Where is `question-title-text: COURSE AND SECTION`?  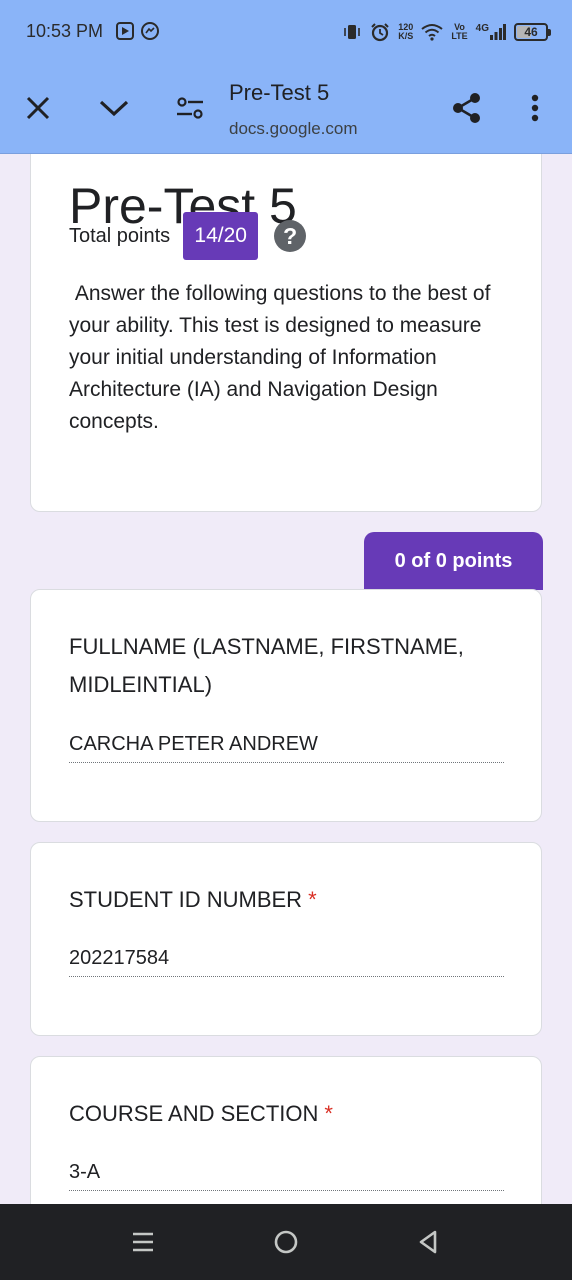
question-title-text: COURSE AND SECTION is located at coordinates (194, 1113).